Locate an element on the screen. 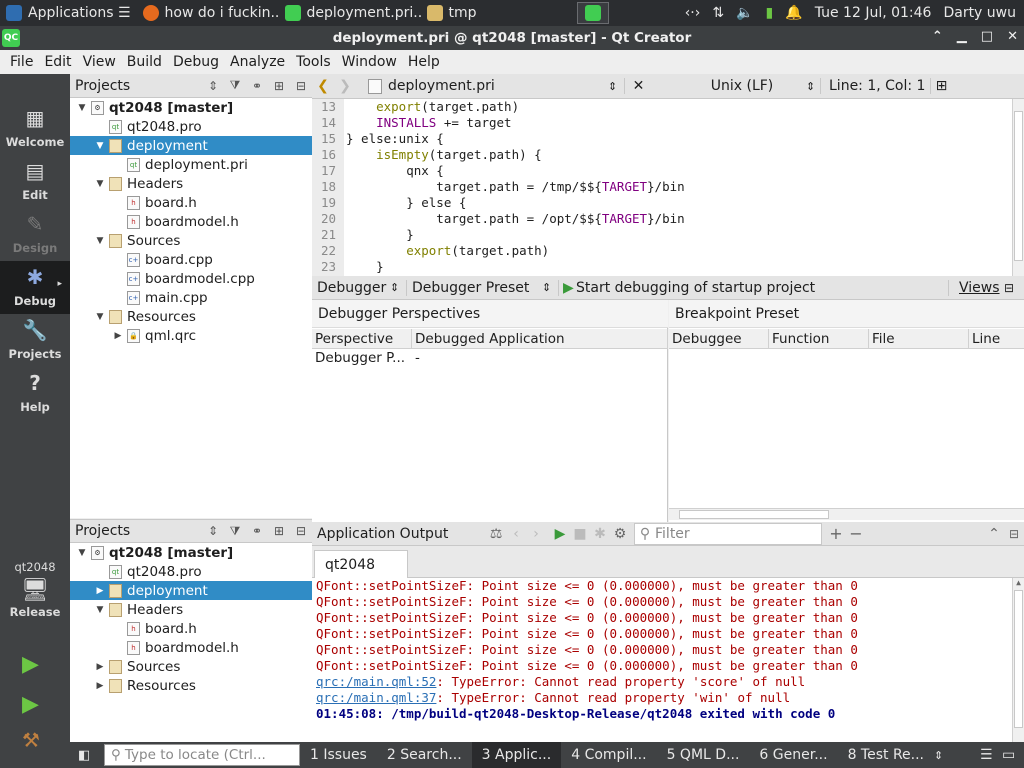 This screenshot has width=1024, height=768. tree-row: h boardmodel.h is located at coordinates (191, 647).